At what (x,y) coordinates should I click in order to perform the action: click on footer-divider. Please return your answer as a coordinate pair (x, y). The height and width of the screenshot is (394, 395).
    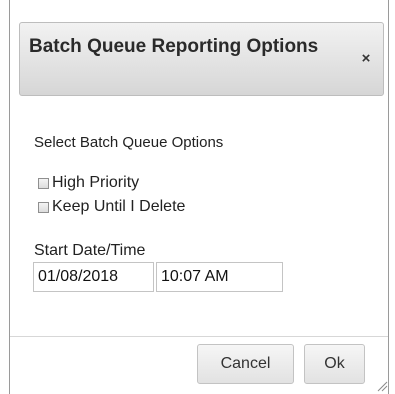
    Looking at the image, I should click on (199, 336).